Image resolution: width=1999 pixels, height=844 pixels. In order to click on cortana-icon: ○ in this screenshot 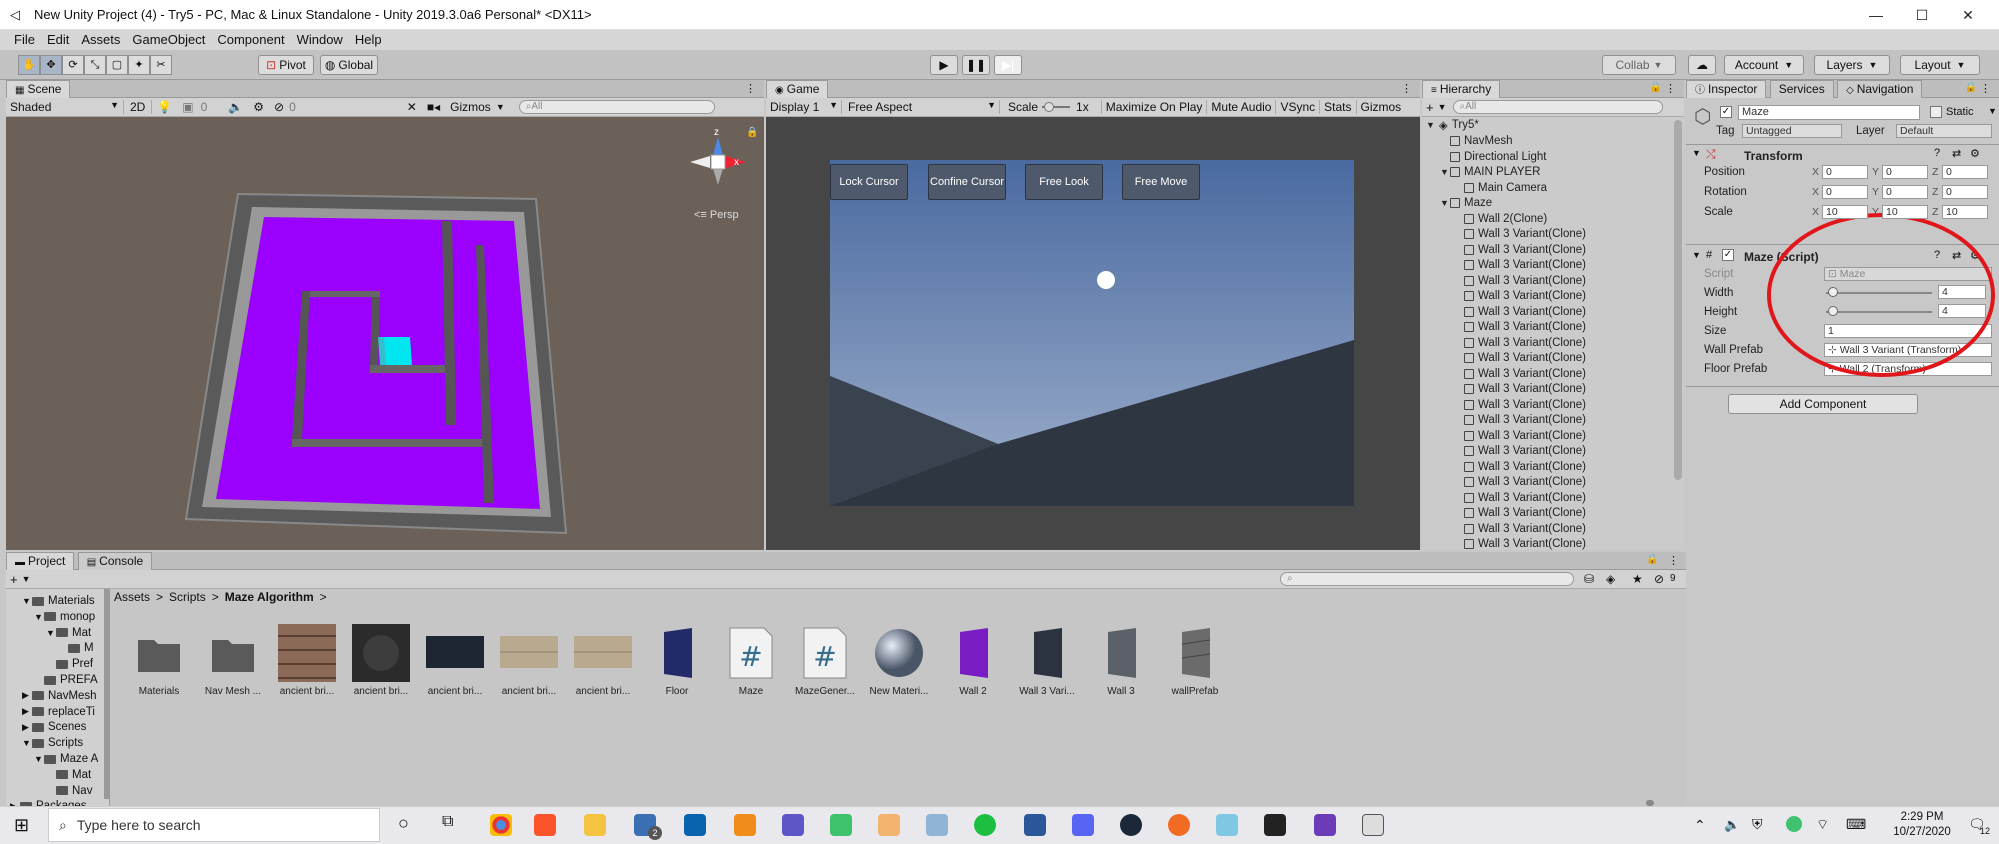, I will do `click(403, 823)`.